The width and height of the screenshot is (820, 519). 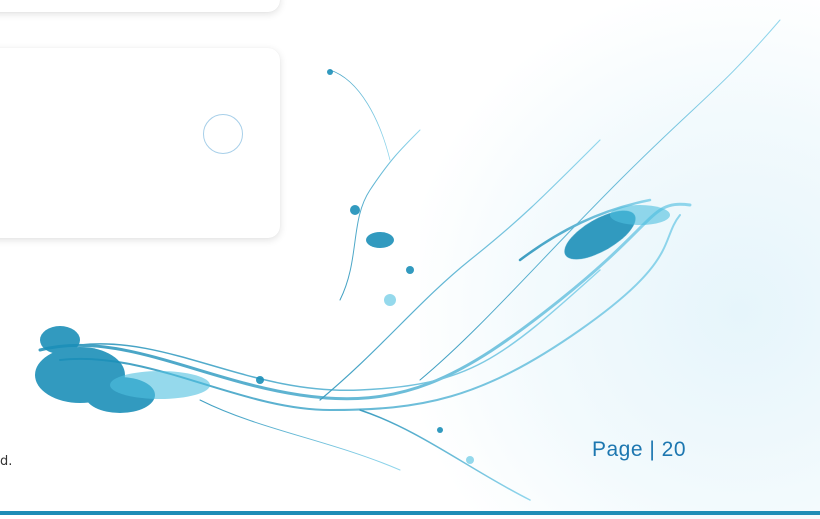 What do you see at coordinates (639, 449) in the screenshot?
I see `page-number: Page | 20` at bounding box center [639, 449].